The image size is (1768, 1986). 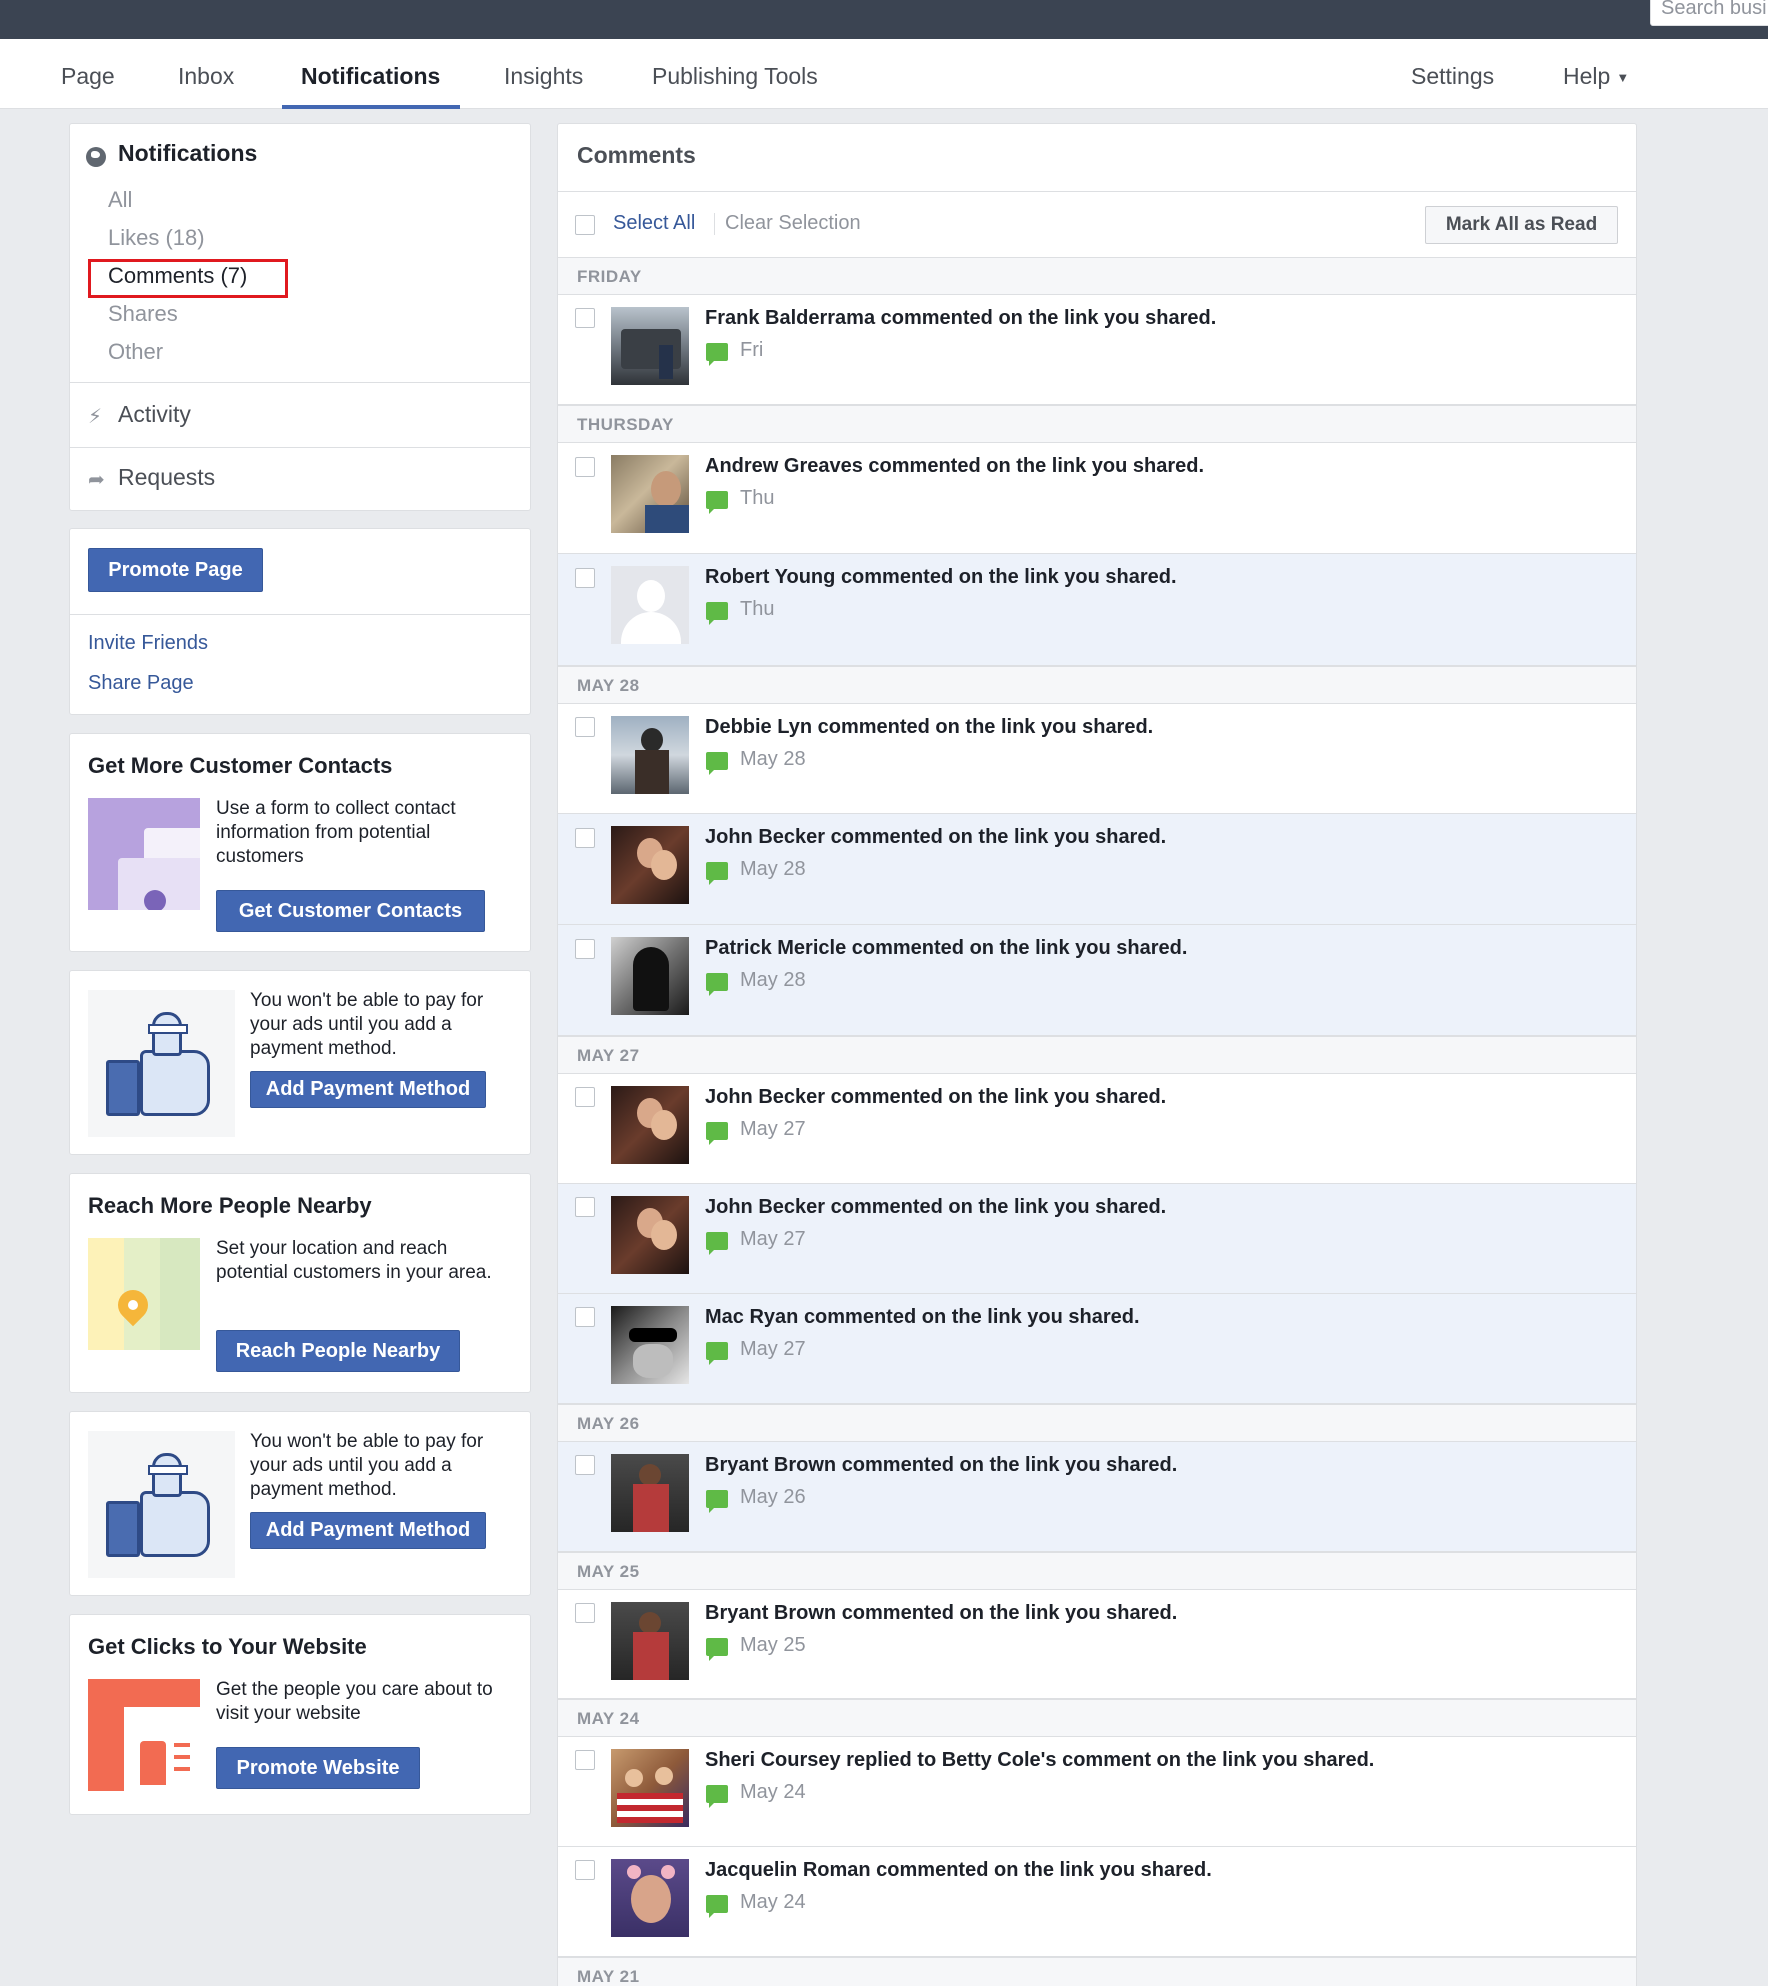 I want to click on activity-link: Activity, so click(x=154, y=414).